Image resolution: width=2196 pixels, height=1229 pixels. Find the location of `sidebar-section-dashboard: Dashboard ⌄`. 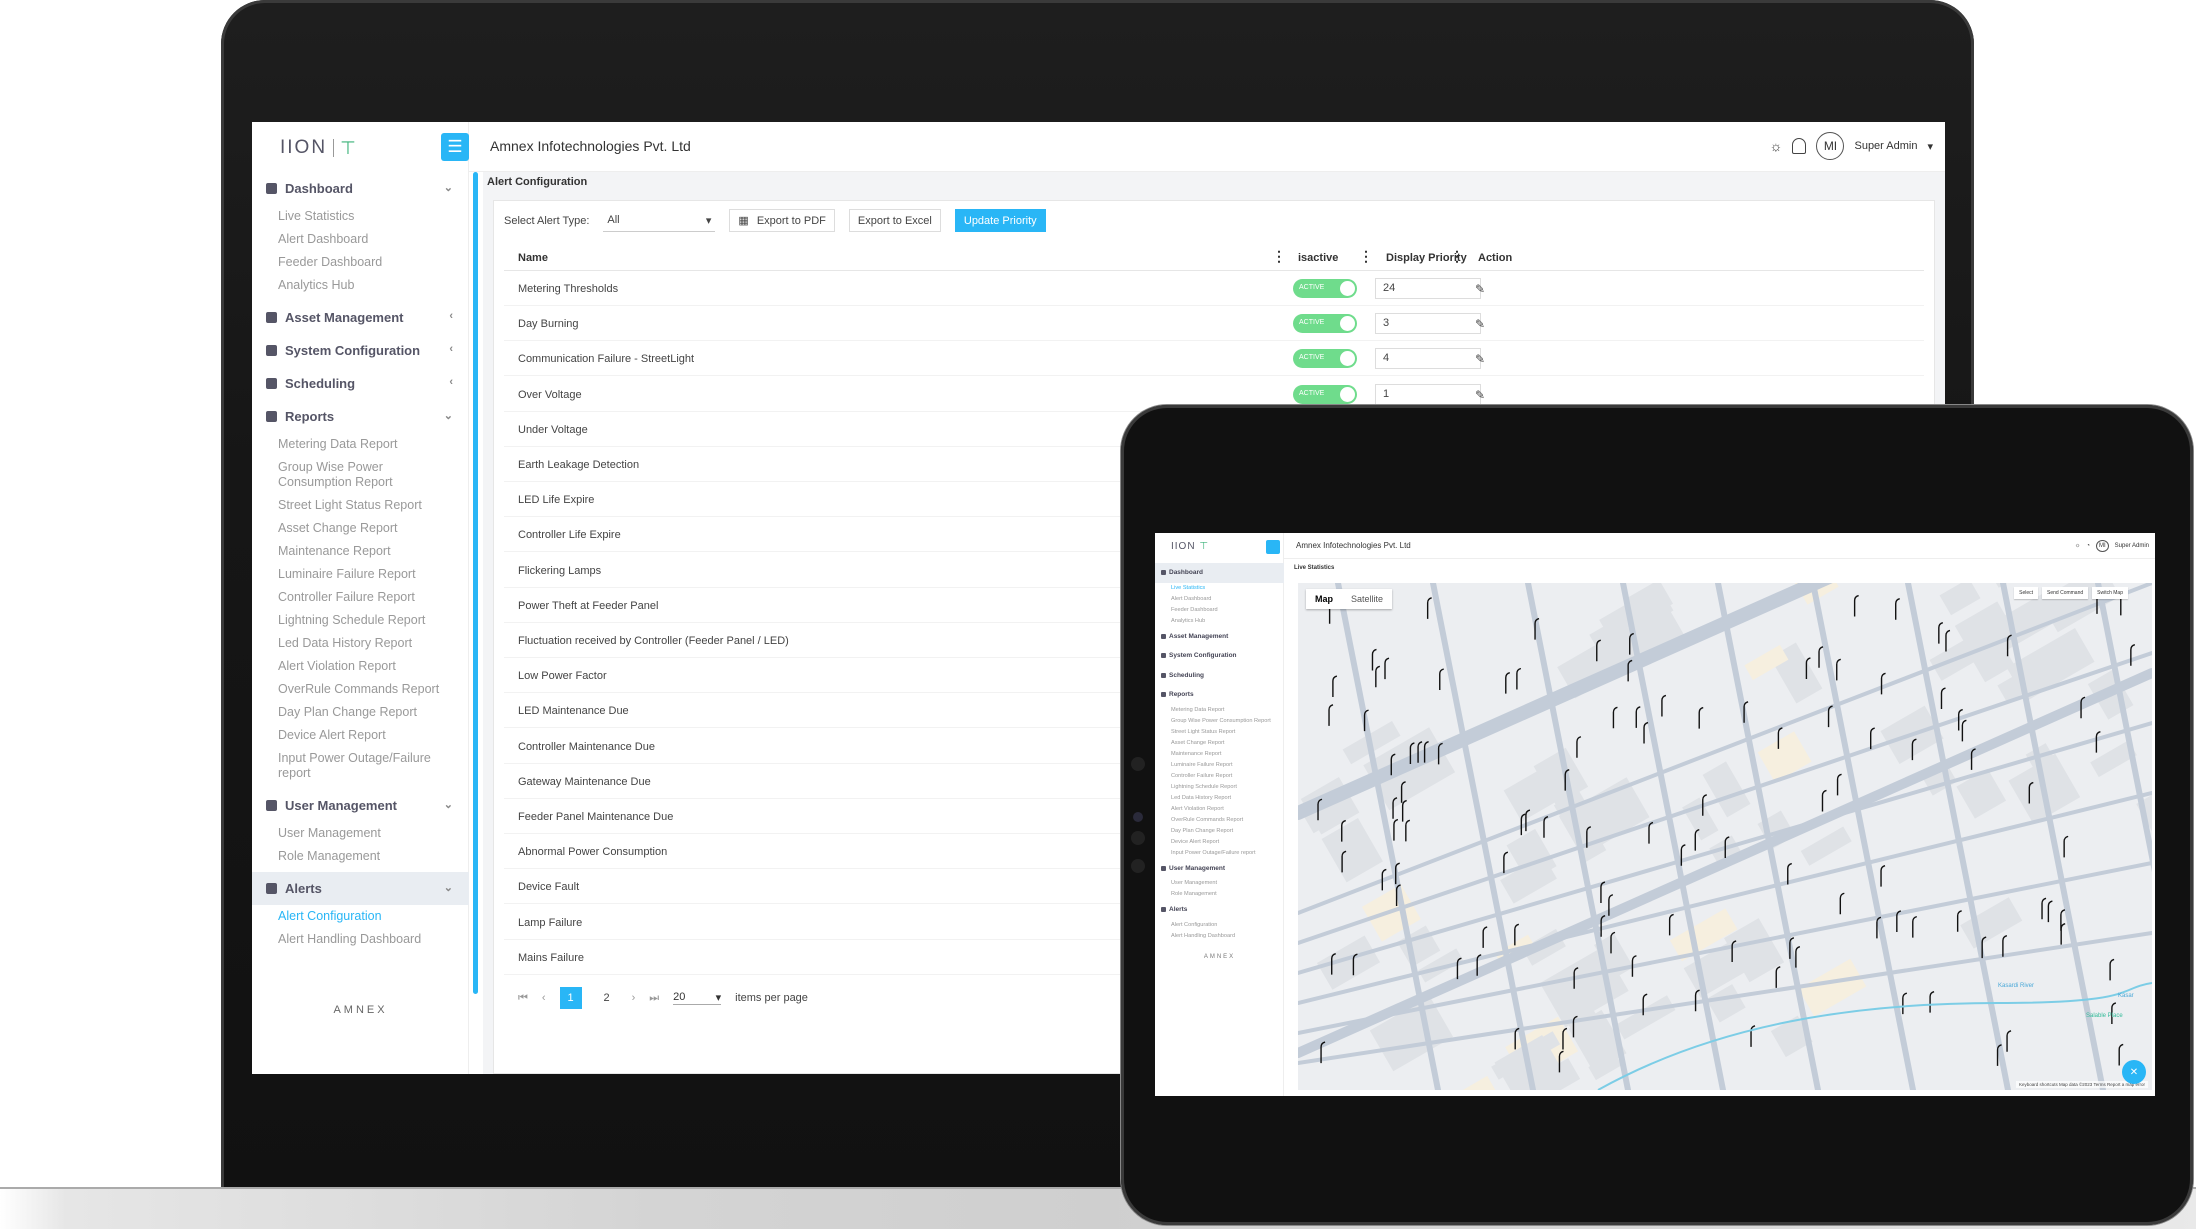

sidebar-section-dashboard: Dashboard ⌄ is located at coordinates (360, 188).